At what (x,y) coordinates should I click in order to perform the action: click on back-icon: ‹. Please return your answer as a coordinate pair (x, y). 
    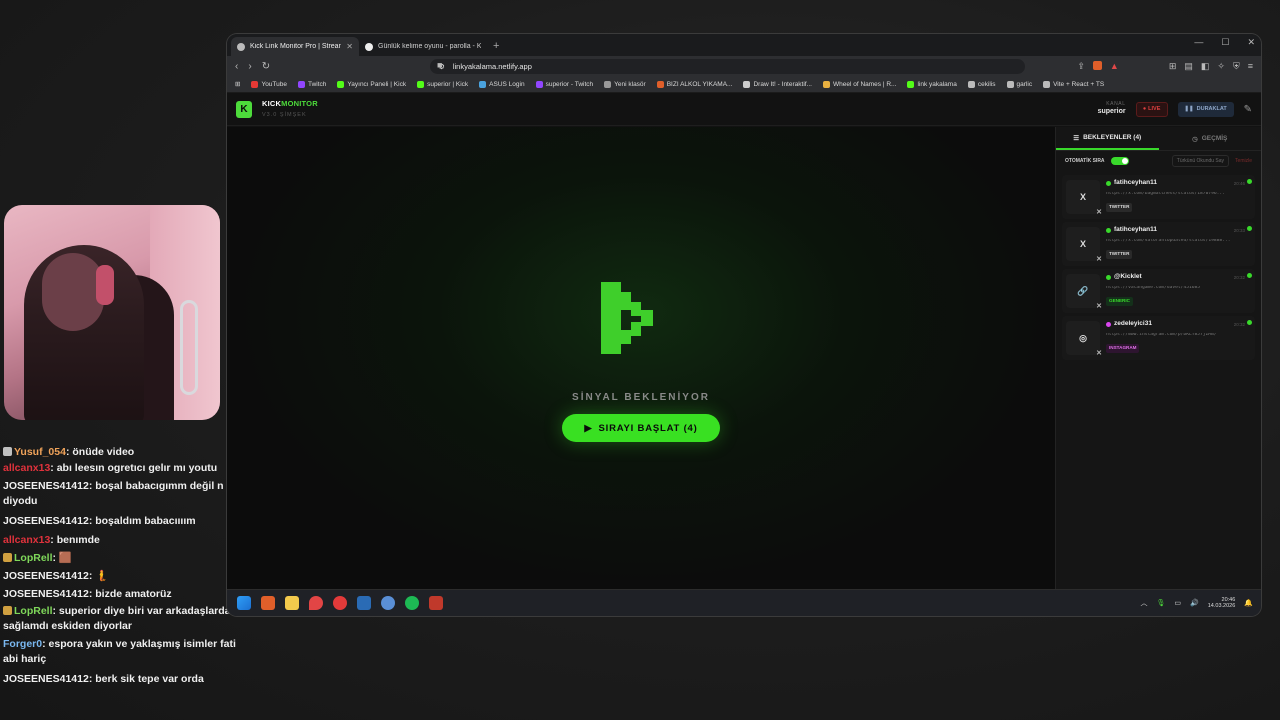
    Looking at the image, I should click on (236, 66).